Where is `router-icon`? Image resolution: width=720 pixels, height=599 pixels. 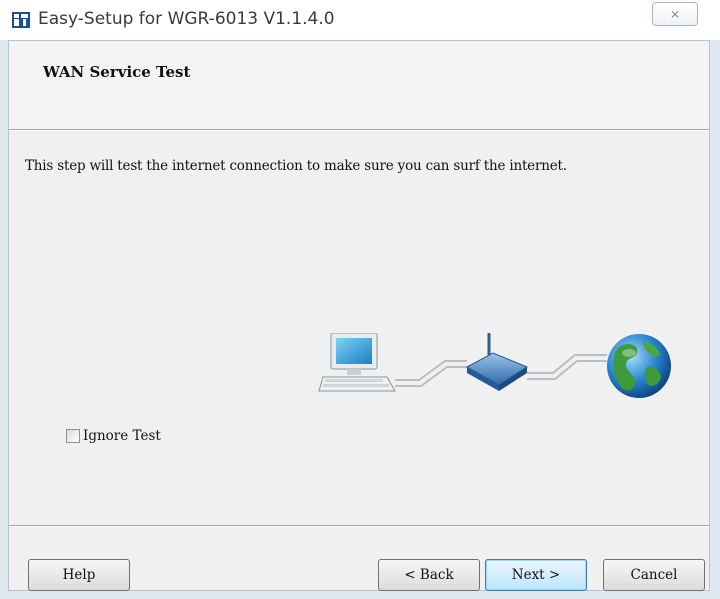
router-icon is located at coordinates (497, 362).